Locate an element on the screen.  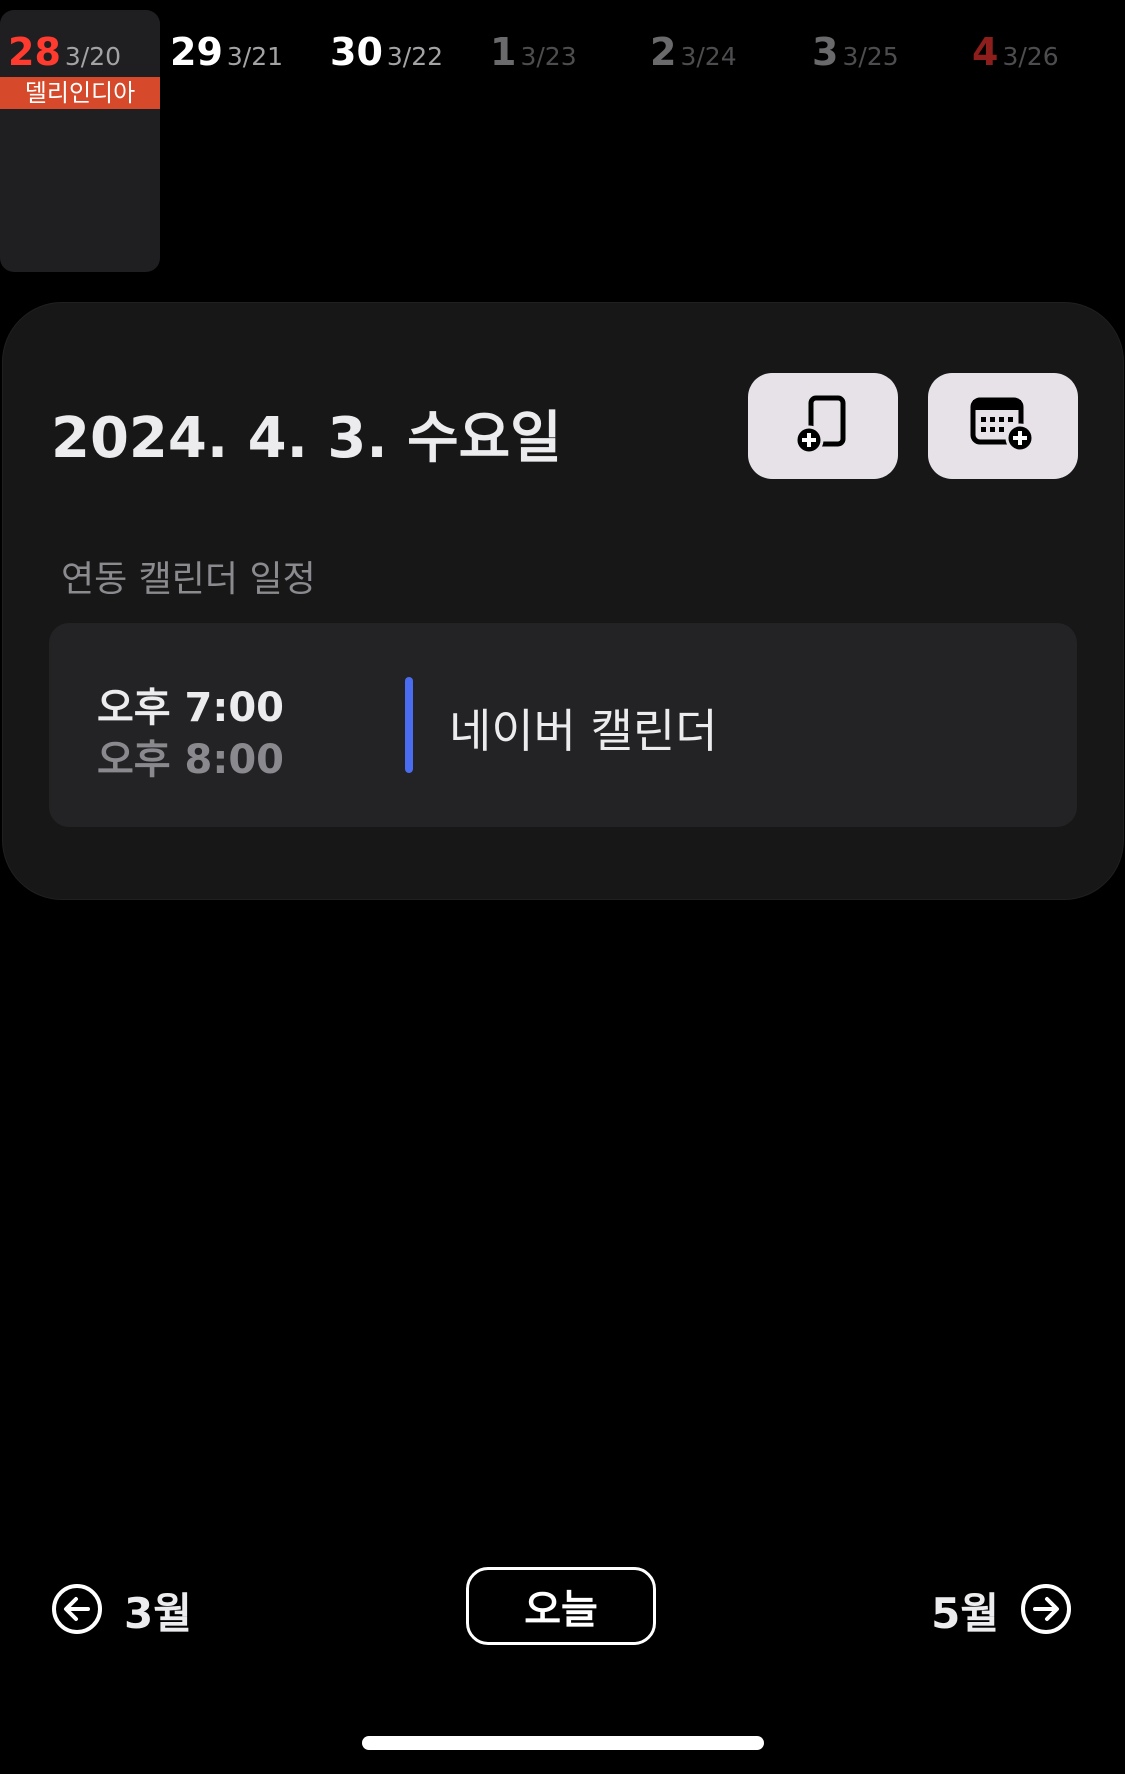
day-number: 3 is located at coordinates (825, 52).